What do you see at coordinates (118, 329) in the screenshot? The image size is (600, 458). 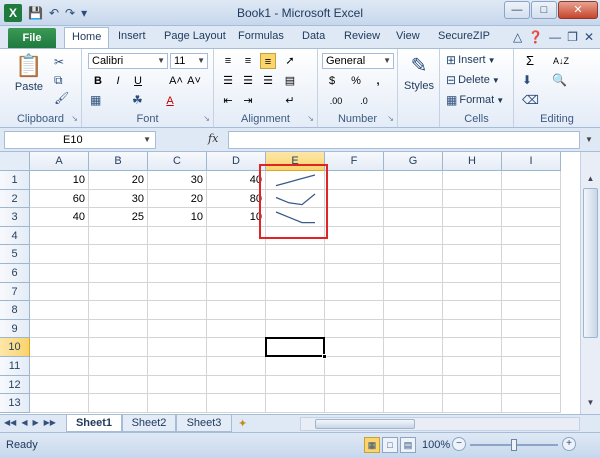 I see `cell-b9` at bounding box center [118, 329].